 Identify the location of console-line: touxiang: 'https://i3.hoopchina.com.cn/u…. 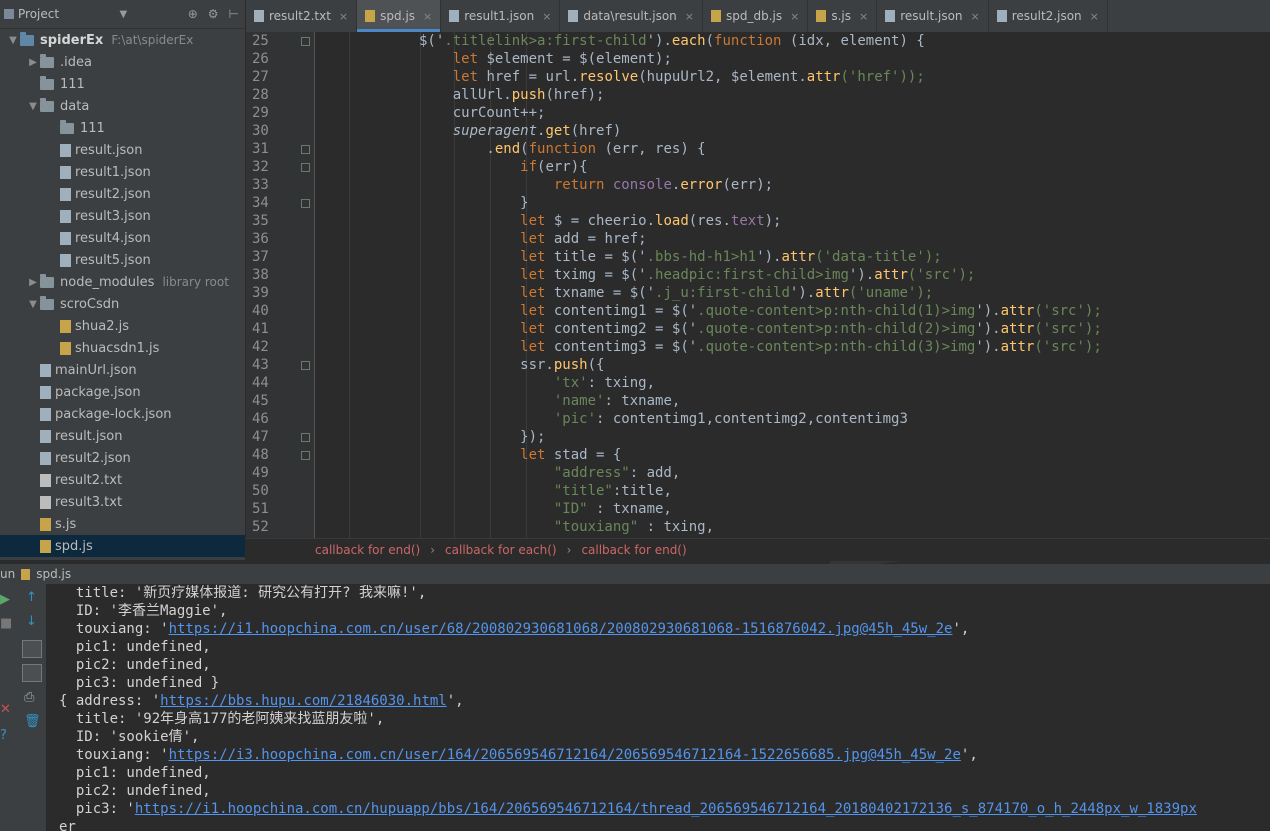
(658, 755).